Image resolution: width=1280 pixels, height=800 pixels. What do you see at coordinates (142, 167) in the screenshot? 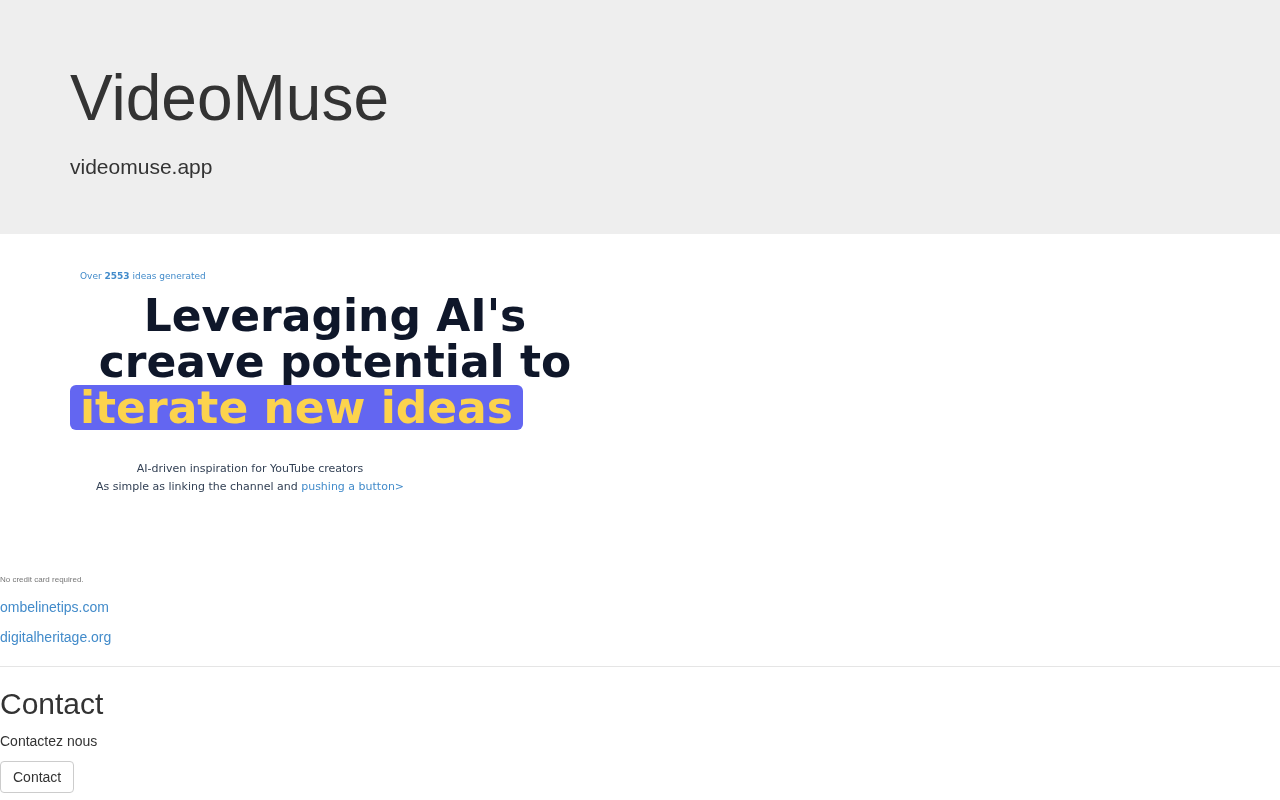
I see `site-domain: videomuse.app` at bounding box center [142, 167].